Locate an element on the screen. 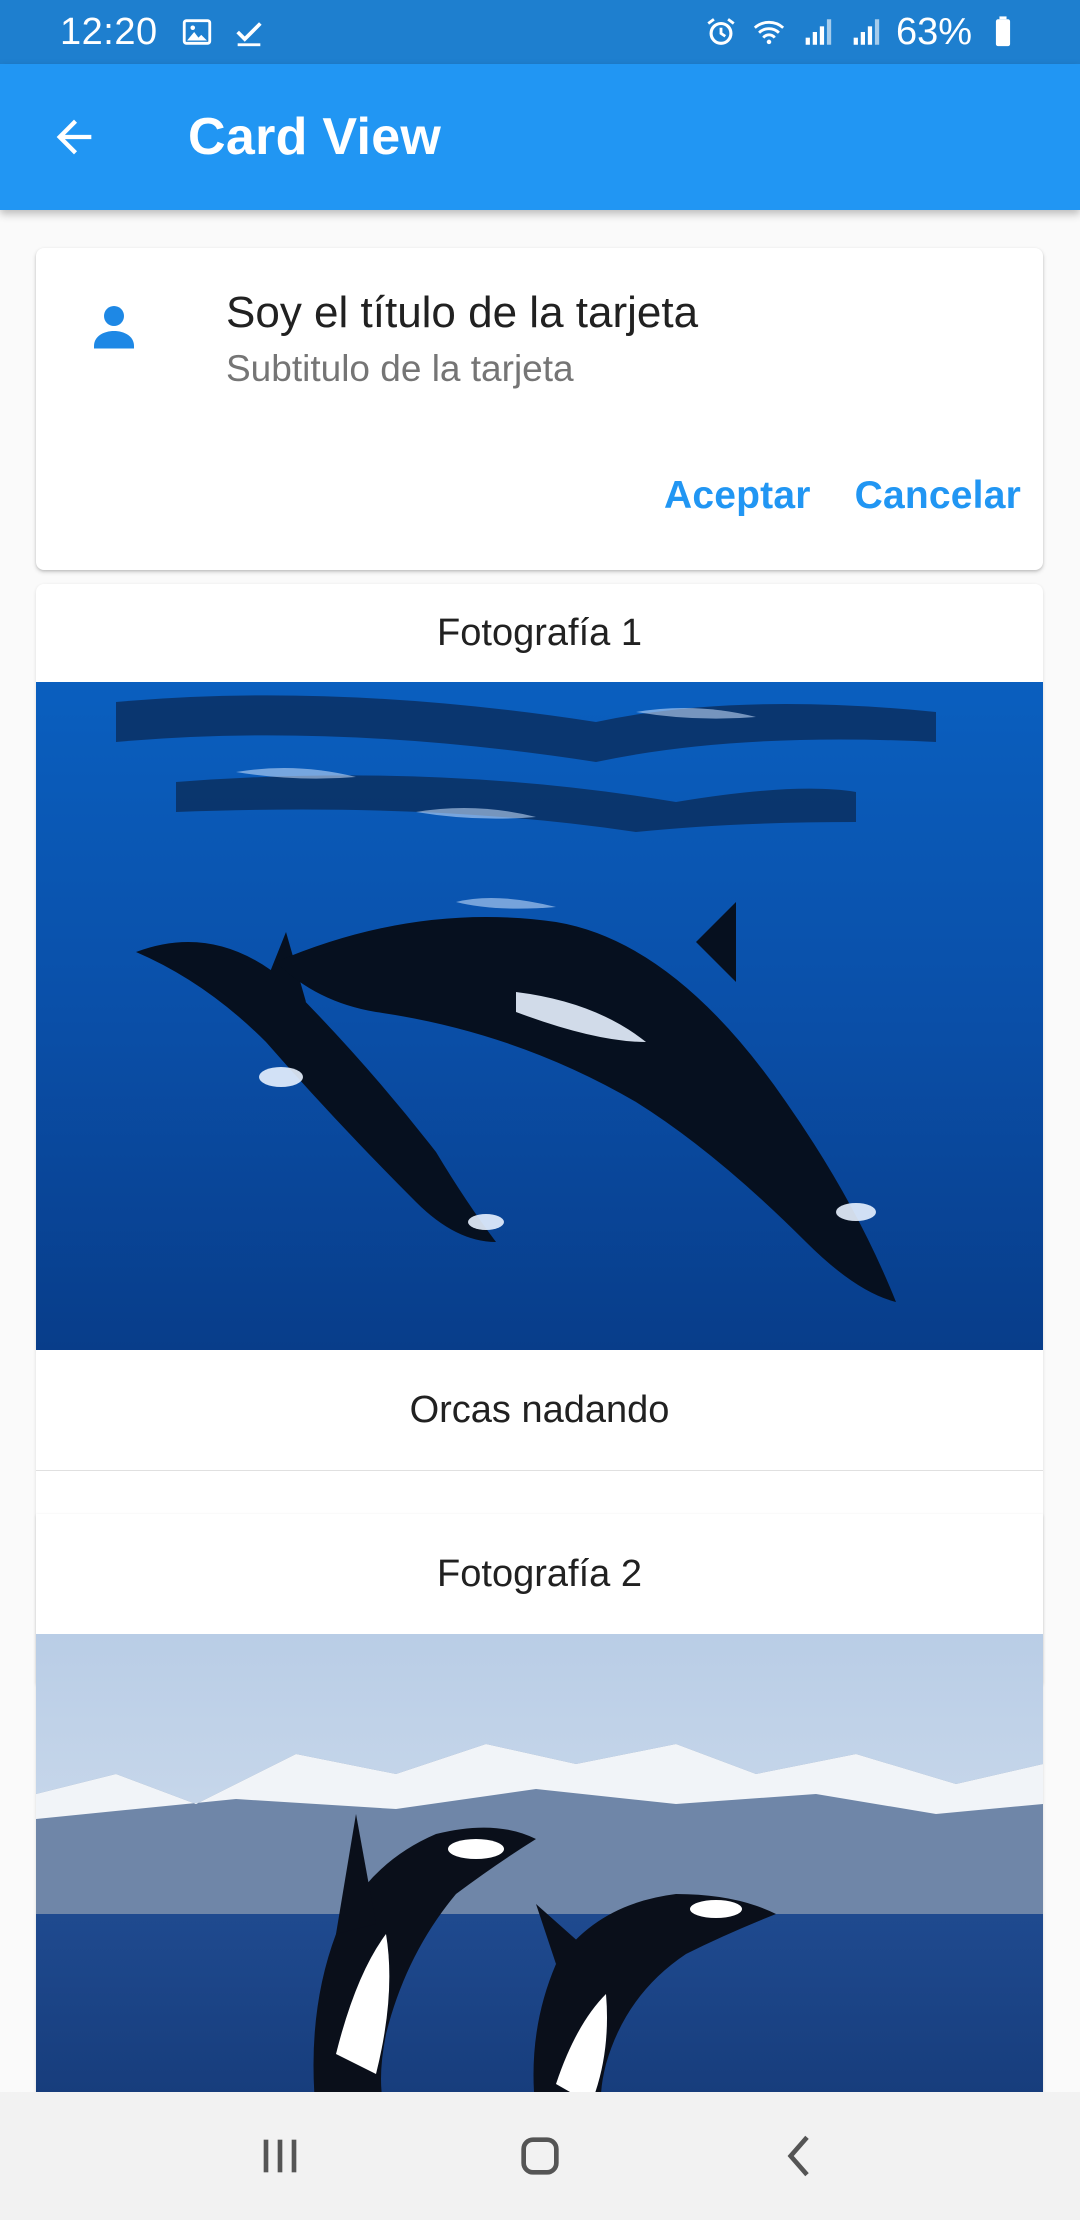 The image size is (1080, 2220). accept-button: Aceptar is located at coordinates (737, 496).